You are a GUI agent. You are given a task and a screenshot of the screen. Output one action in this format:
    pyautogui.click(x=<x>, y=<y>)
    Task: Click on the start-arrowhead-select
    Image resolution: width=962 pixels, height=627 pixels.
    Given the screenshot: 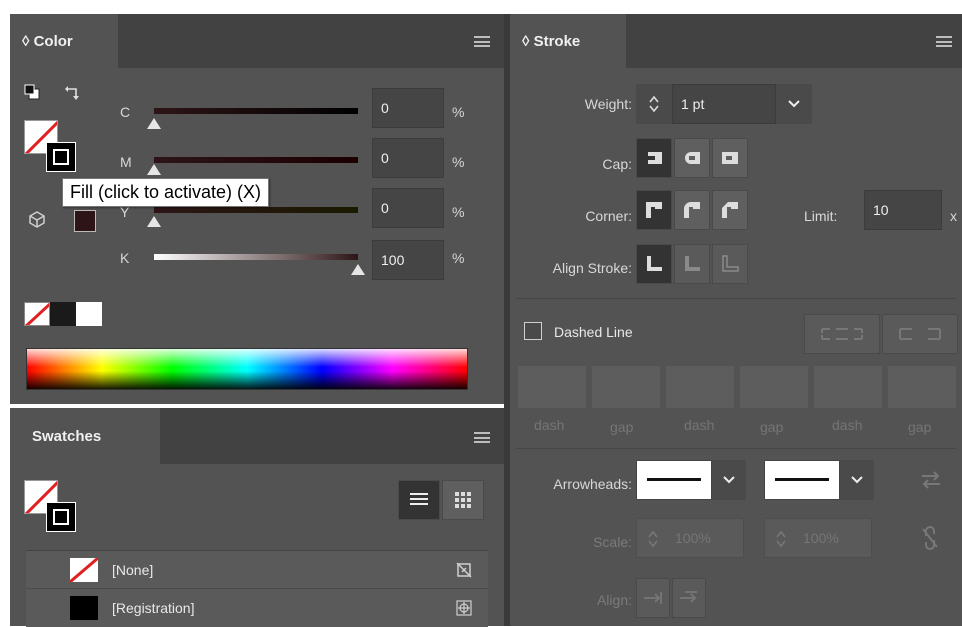 What is the action you would take?
    pyautogui.click(x=674, y=480)
    